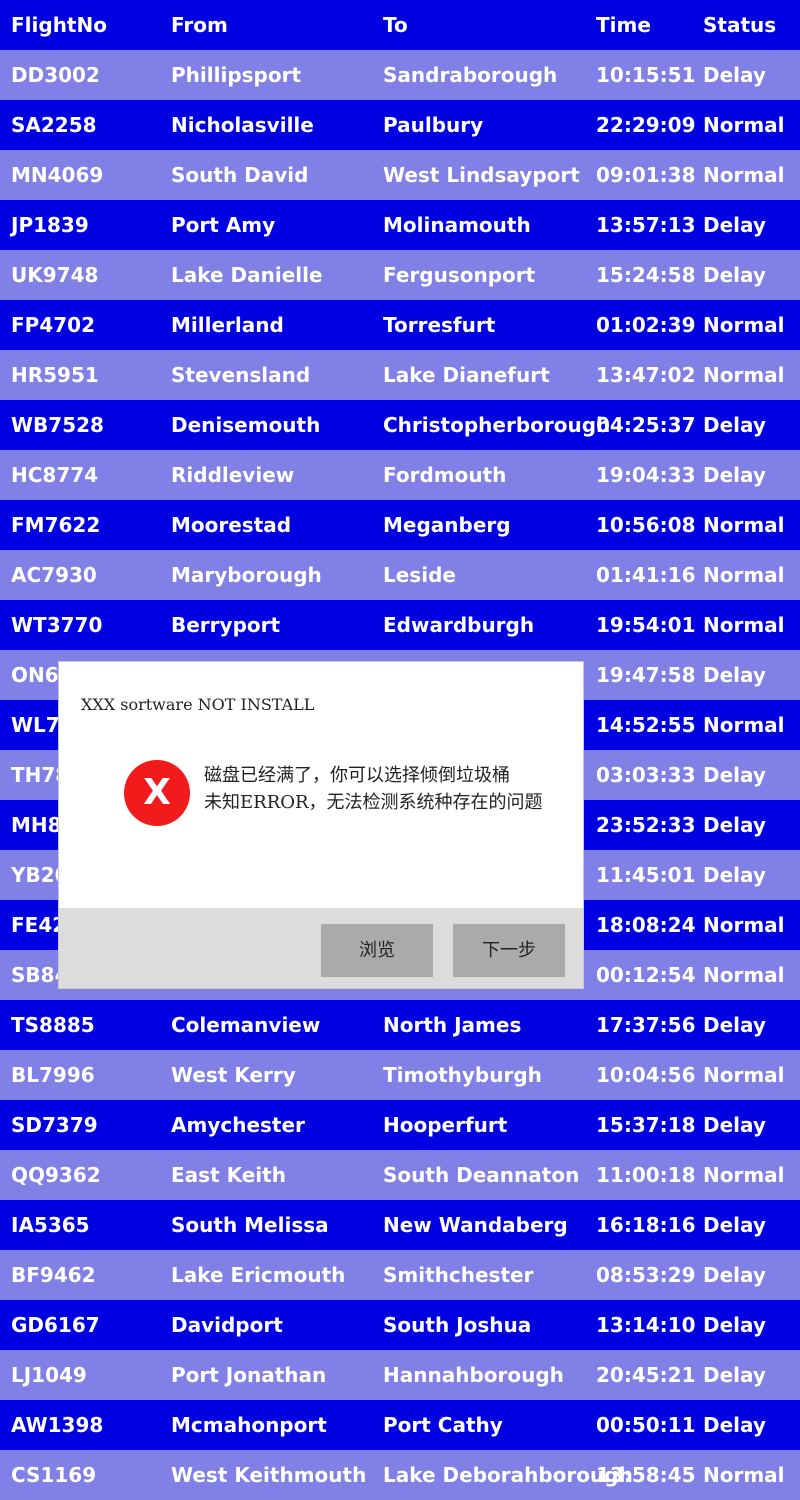  Describe the element at coordinates (36, 825) in the screenshot. I see `cell-flightno: MH8` at that location.